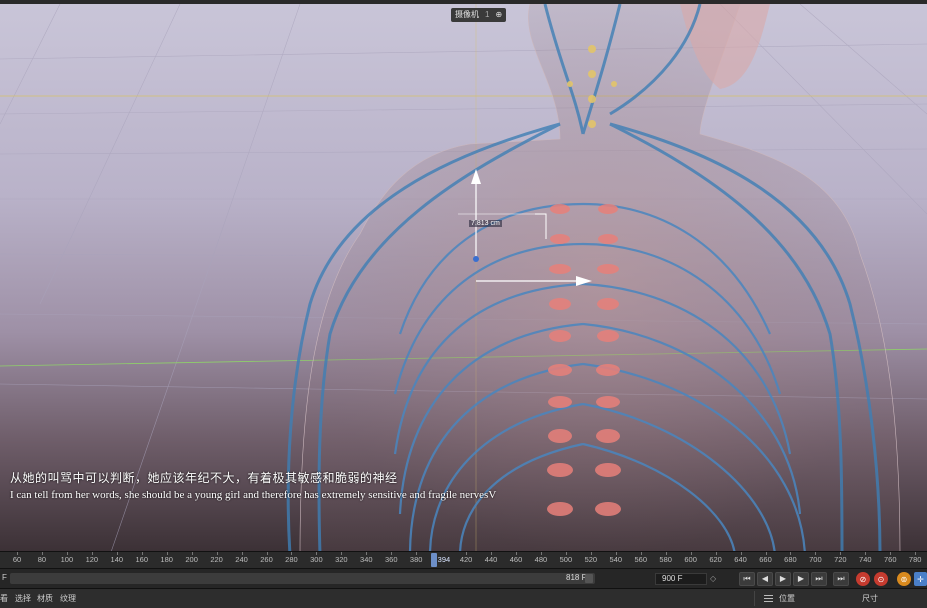 The image size is (927, 608). Describe the element at coordinates (754, 598) in the screenshot. I see `menu-divider` at that location.